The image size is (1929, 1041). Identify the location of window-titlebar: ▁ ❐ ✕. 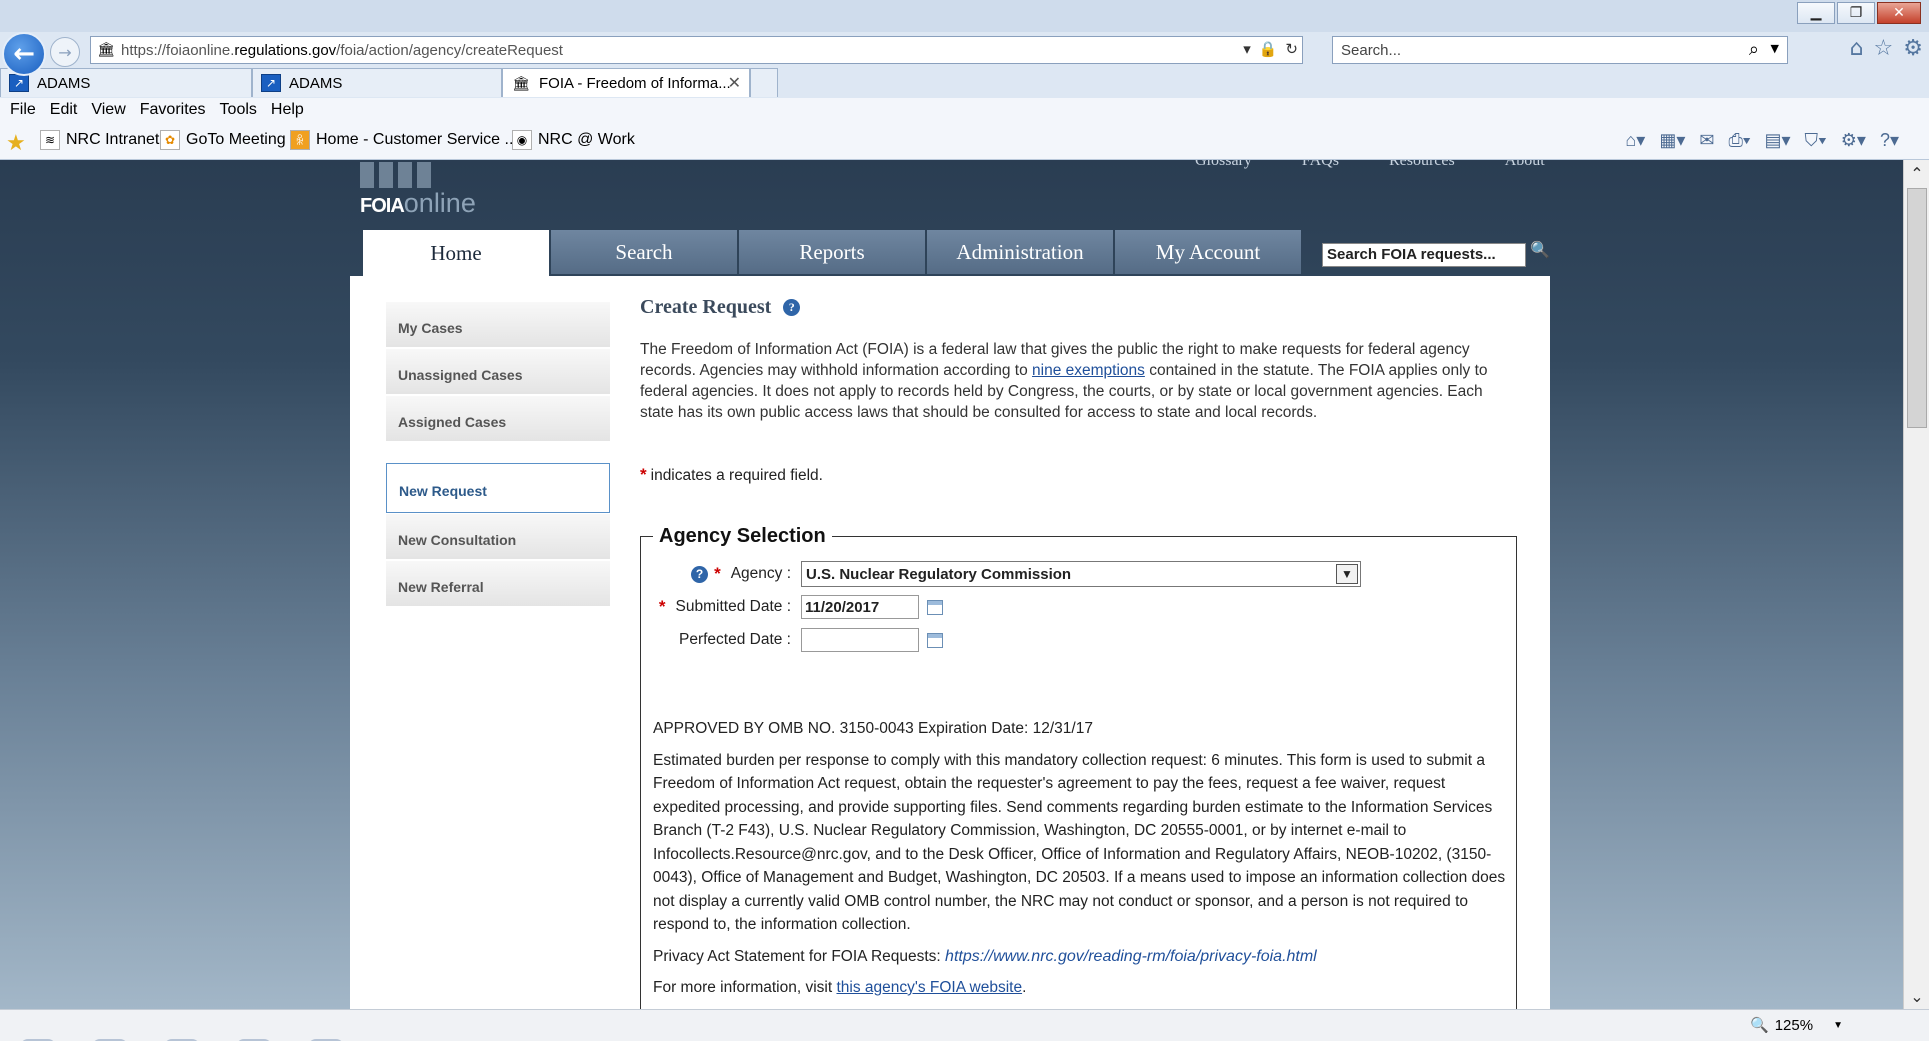
(964, 16).